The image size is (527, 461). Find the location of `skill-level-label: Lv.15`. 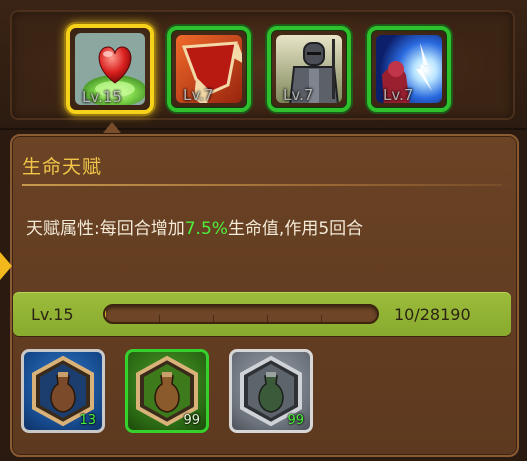

skill-level-label: Lv.15 is located at coordinates (102, 97).